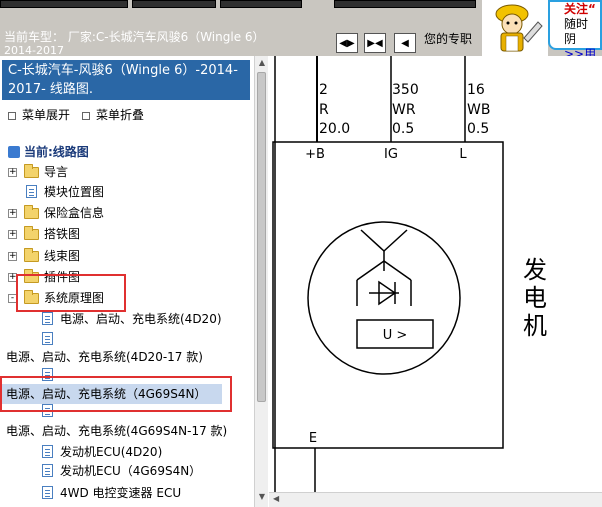 The image size is (602, 507). I want to click on notice-text: 随时 阴, so click(576, 31).